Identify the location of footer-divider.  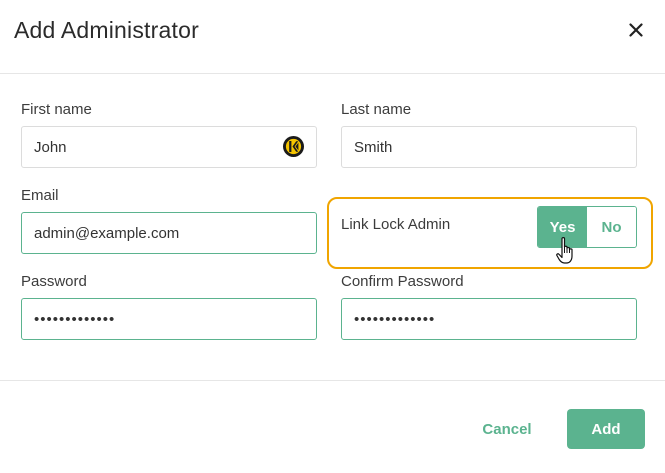
(332, 380).